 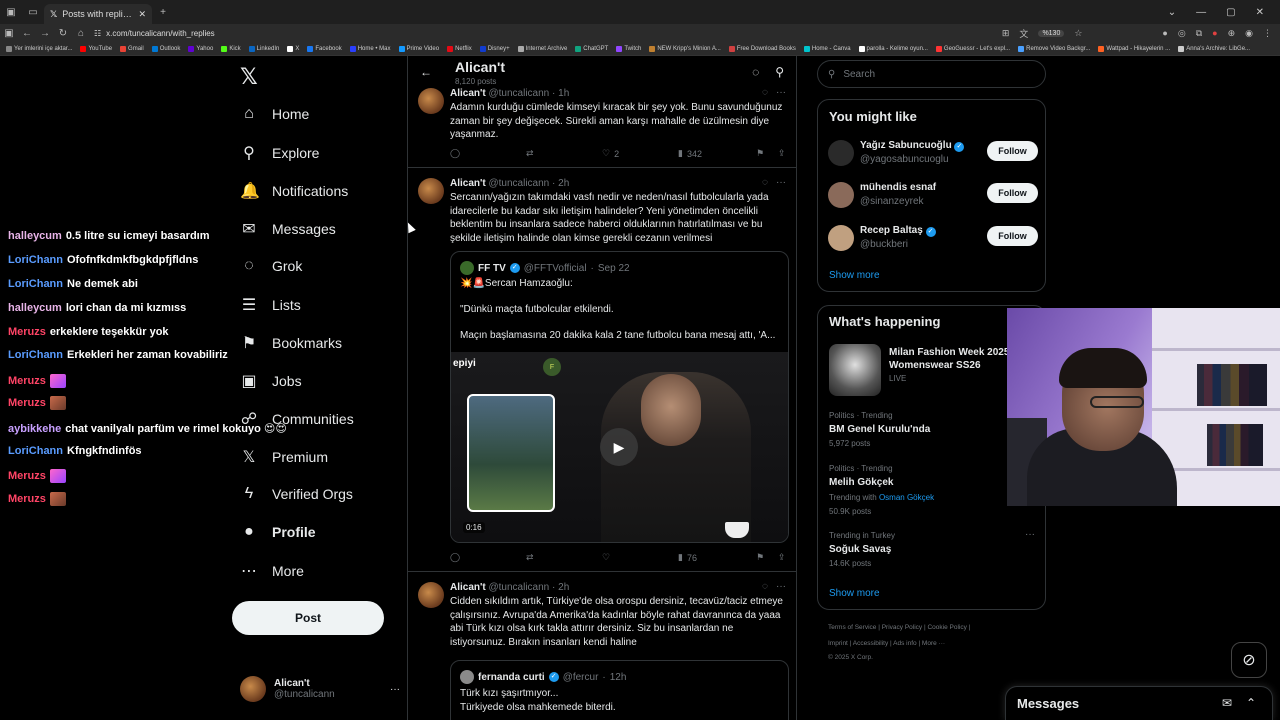 I want to click on record-icon: ●, so click(x=1214, y=33).